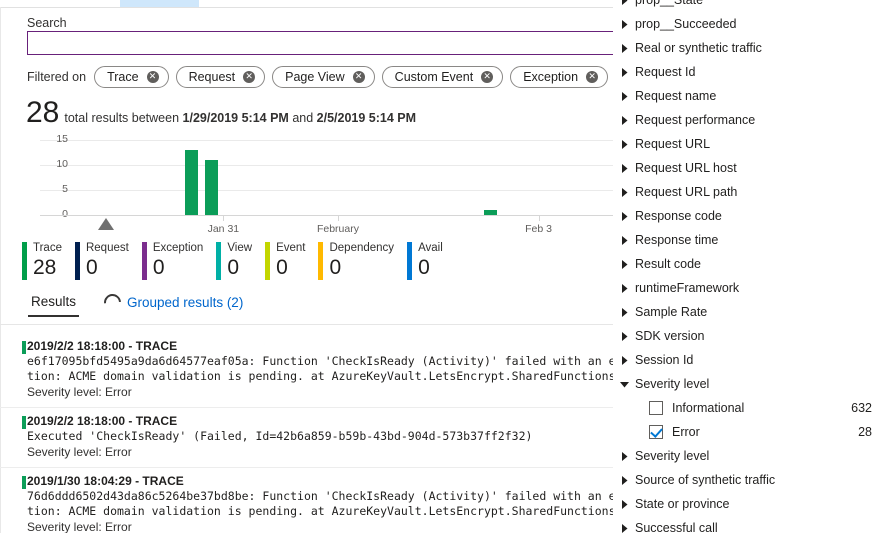  I want to click on filter-chip: Trace ✕, so click(131, 77).